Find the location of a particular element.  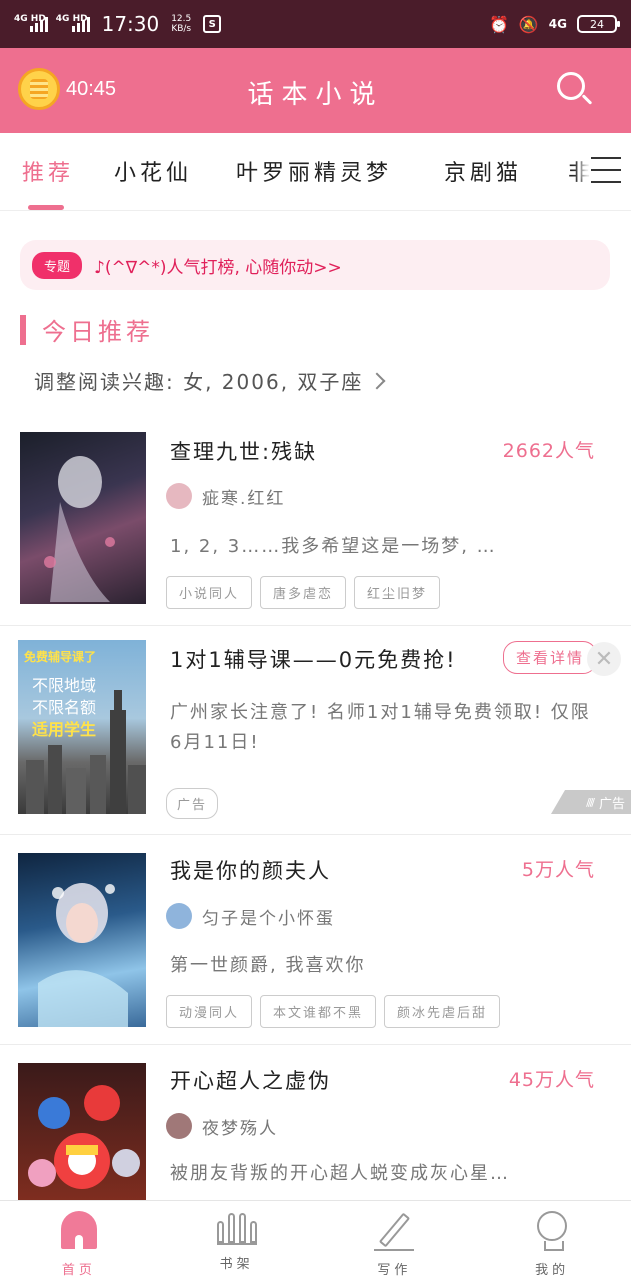

book-popularity: 5万人气 is located at coordinates (558, 870).